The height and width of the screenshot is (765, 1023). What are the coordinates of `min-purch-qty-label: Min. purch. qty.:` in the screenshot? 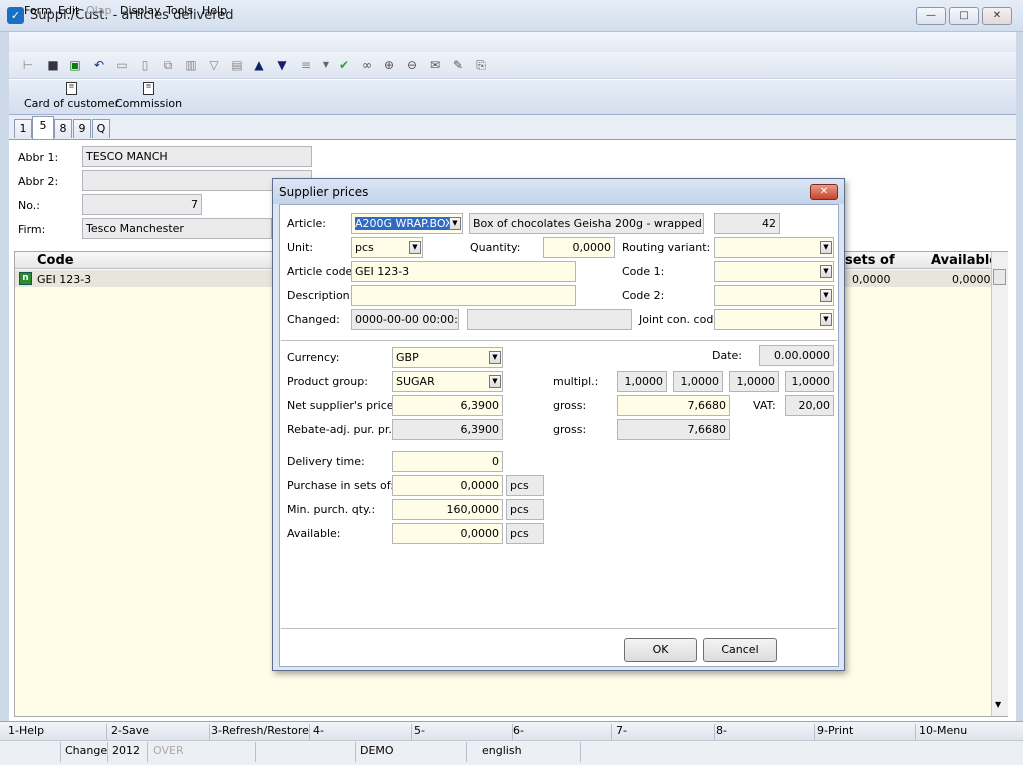 It's located at (331, 509).